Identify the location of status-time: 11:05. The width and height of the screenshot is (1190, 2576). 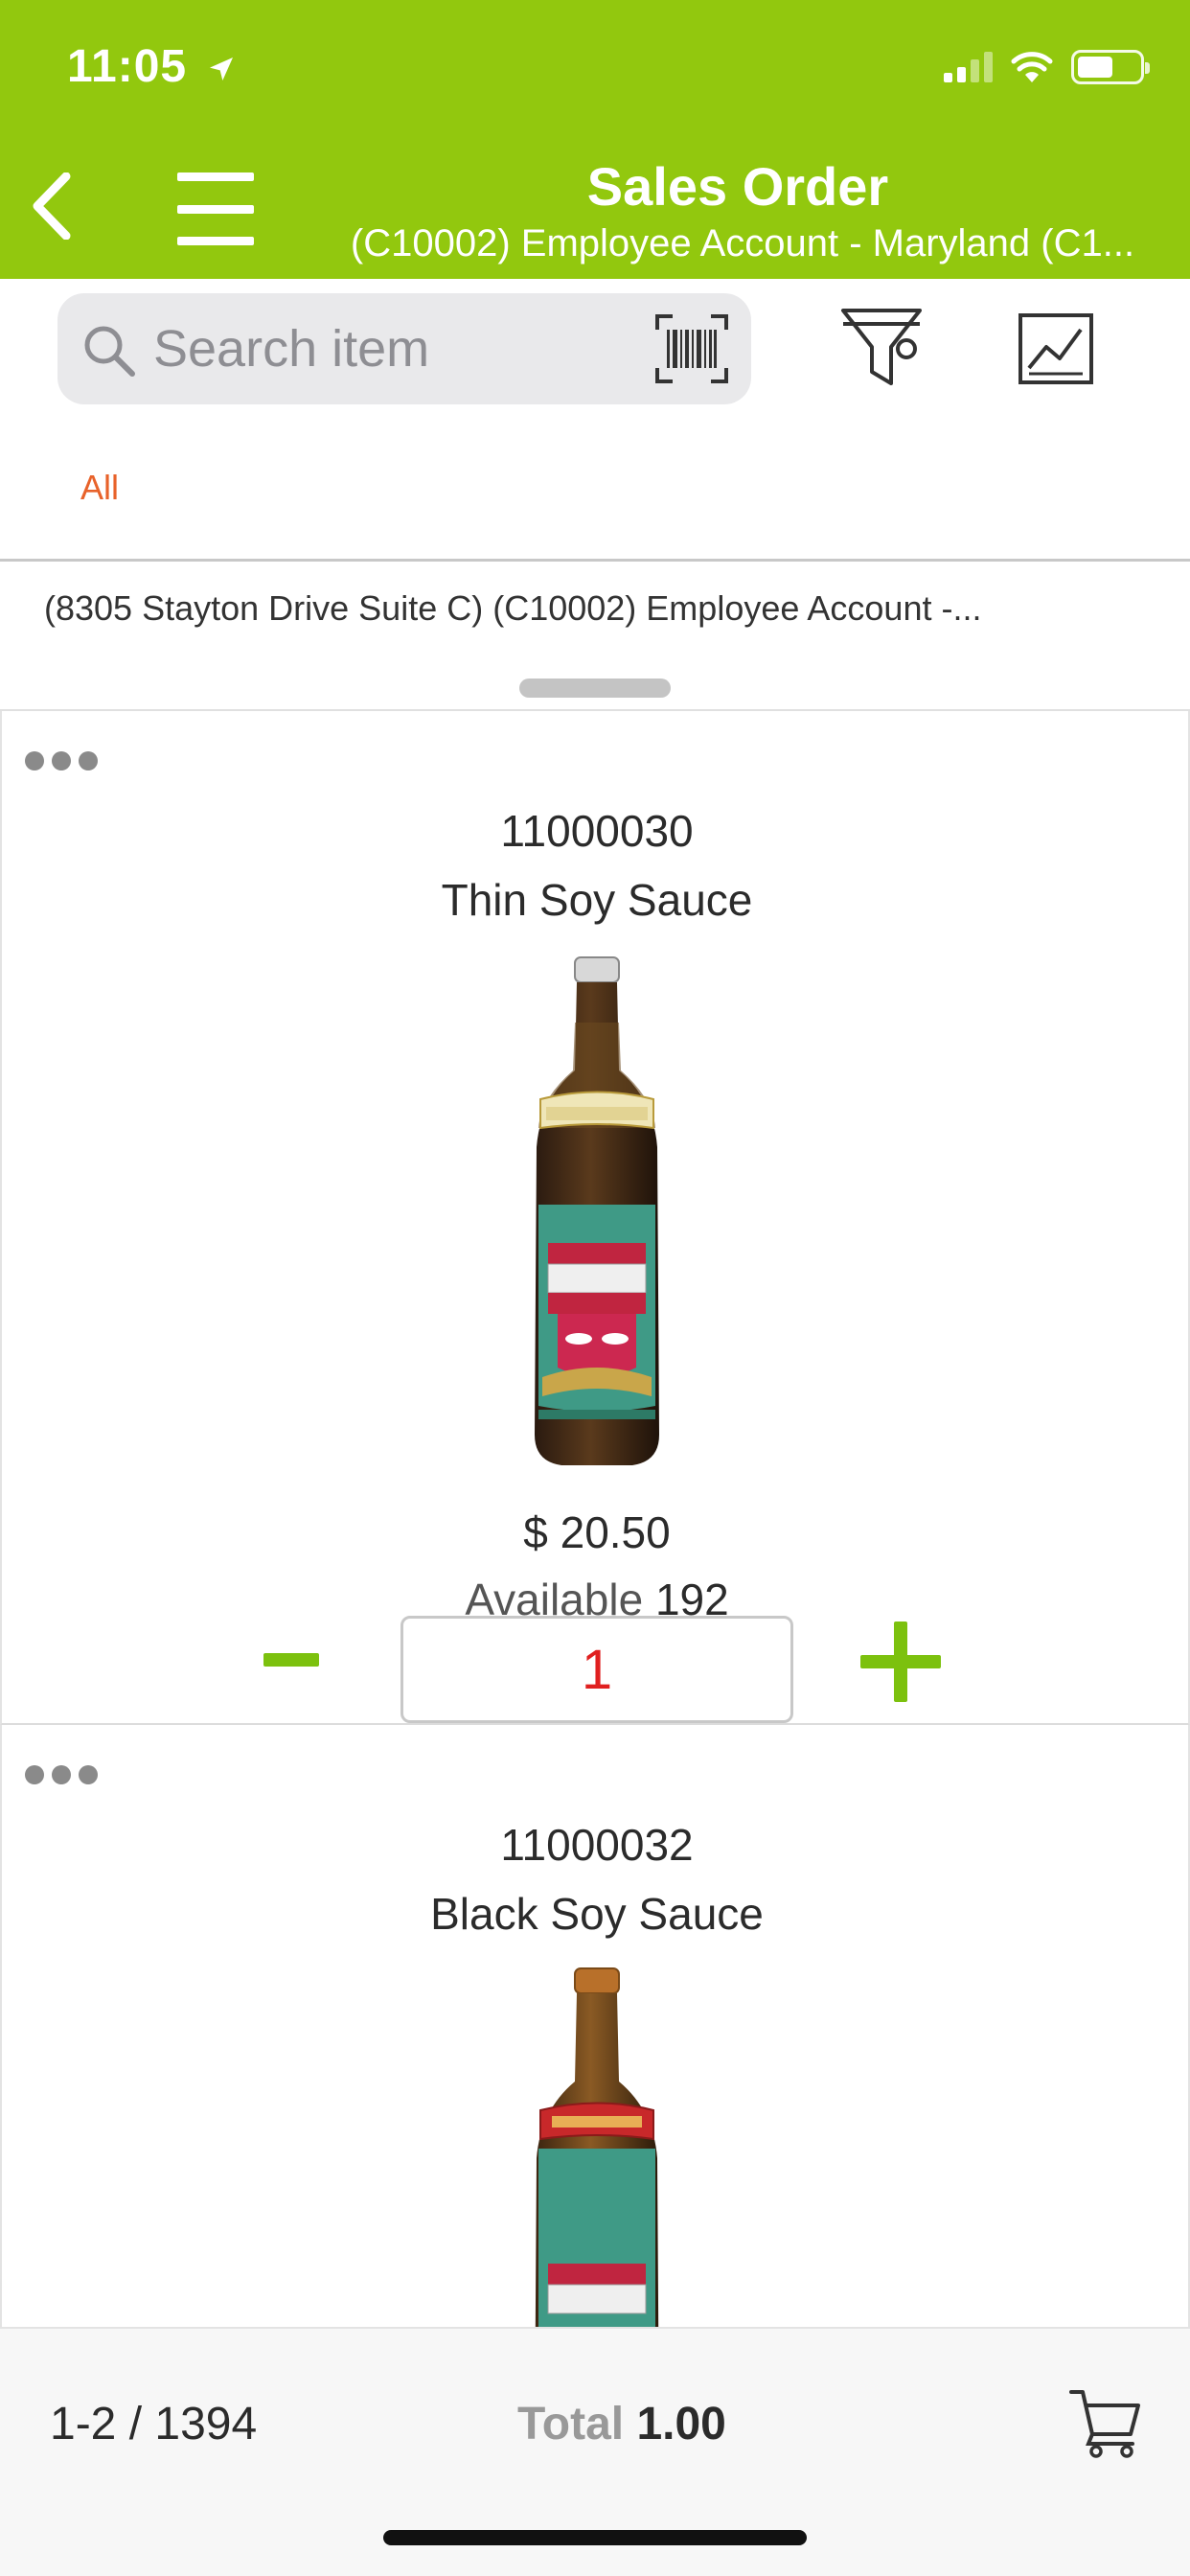
(152, 66).